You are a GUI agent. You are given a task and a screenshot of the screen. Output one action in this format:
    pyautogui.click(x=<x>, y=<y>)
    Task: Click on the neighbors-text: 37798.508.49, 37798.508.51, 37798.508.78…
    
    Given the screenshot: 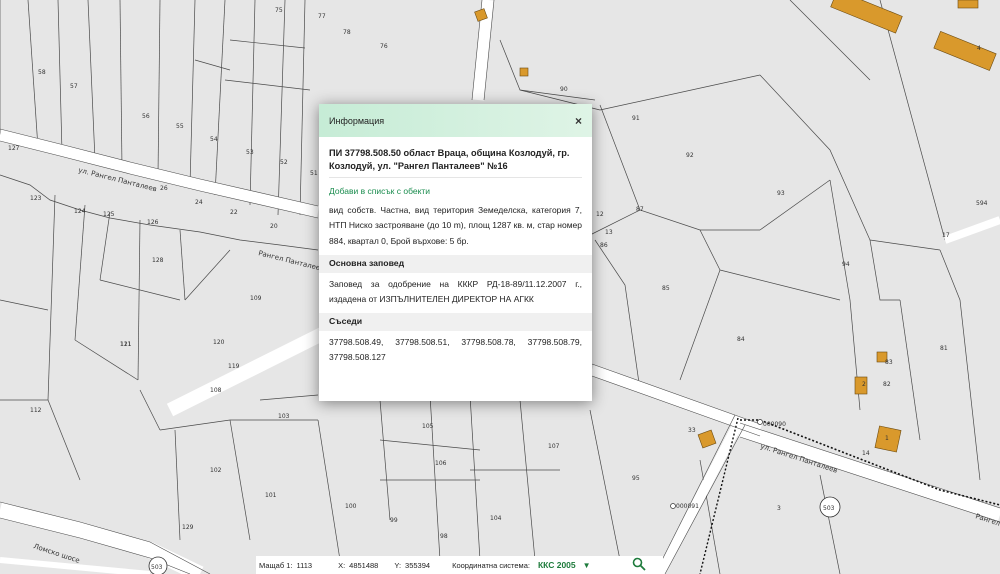 What is the action you would take?
    pyautogui.click(x=455, y=349)
    